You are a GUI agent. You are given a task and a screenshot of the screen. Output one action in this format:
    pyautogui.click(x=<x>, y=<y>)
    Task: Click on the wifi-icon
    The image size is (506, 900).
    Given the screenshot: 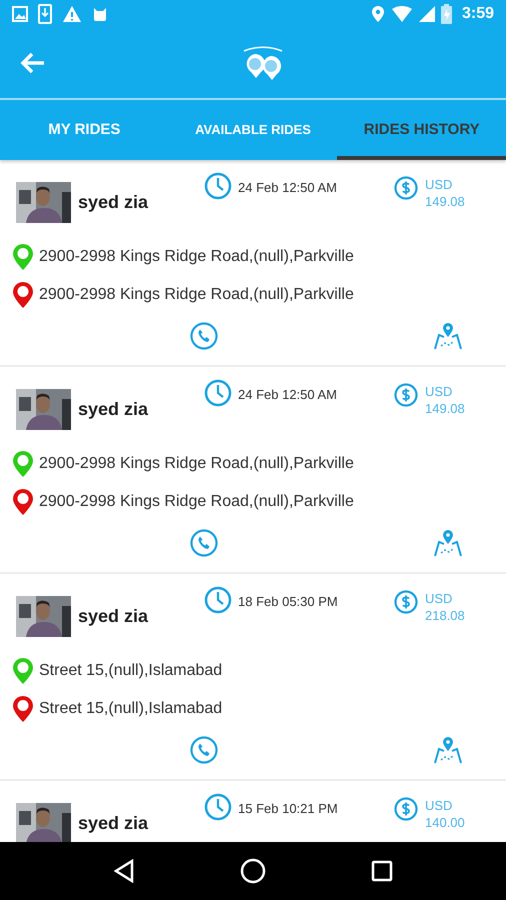 What is the action you would take?
    pyautogui.click(x=401, y=14)
    